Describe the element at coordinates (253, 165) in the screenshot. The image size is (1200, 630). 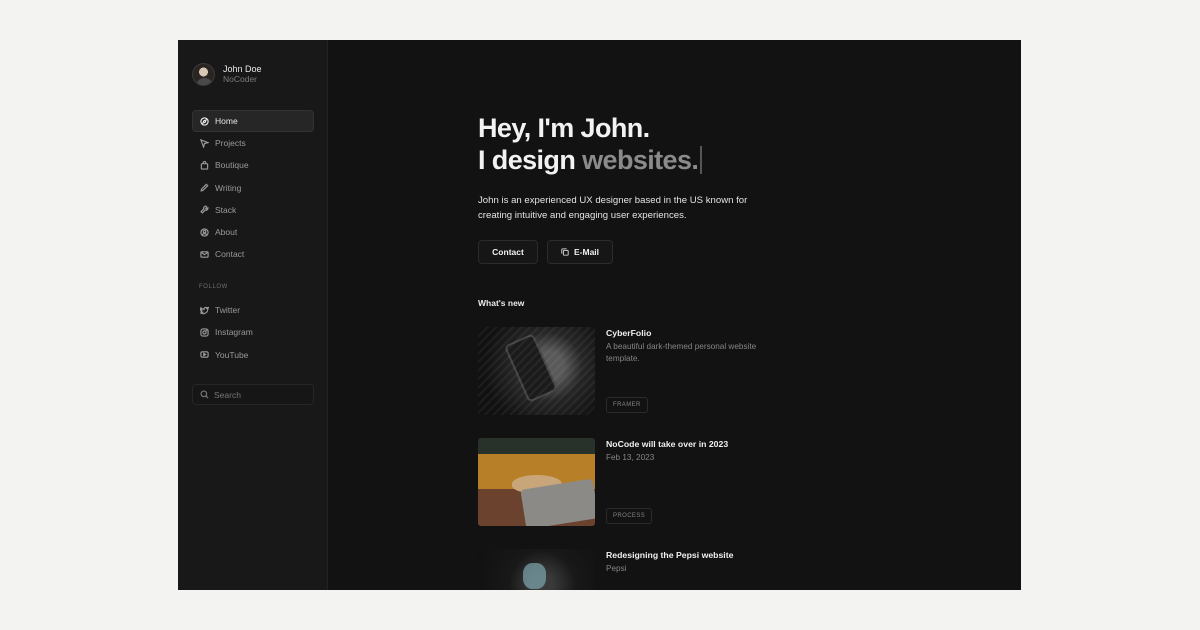
I see `nav-item-boutique: Boutique` at that location.